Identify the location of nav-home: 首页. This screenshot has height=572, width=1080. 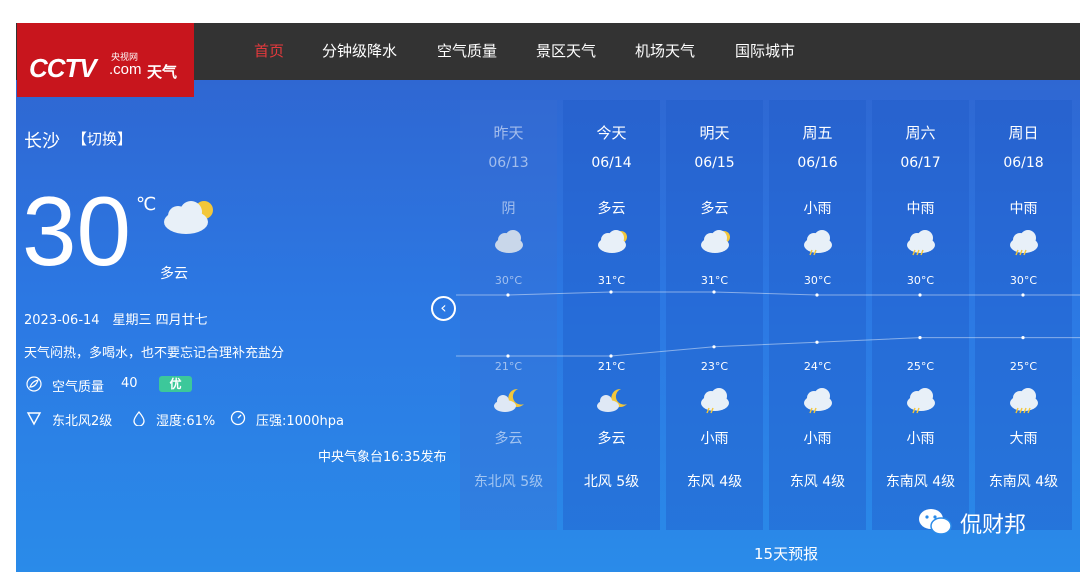
(269, 50).